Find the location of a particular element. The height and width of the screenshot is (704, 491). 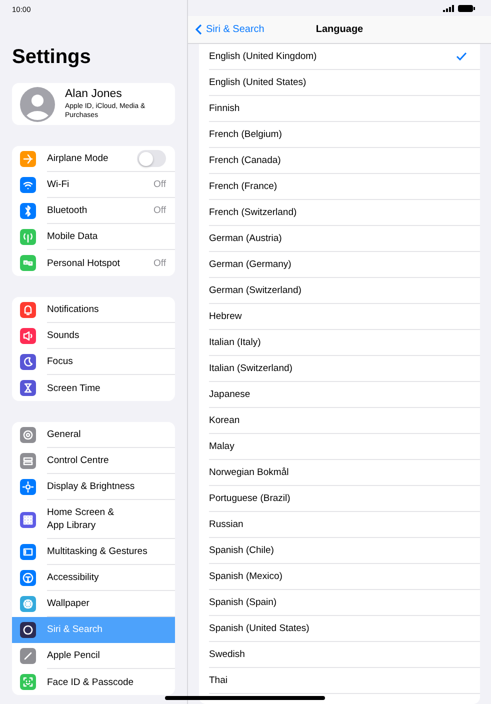

language-label: Portuguese (Brazil) is located at coordinates (249, 498).